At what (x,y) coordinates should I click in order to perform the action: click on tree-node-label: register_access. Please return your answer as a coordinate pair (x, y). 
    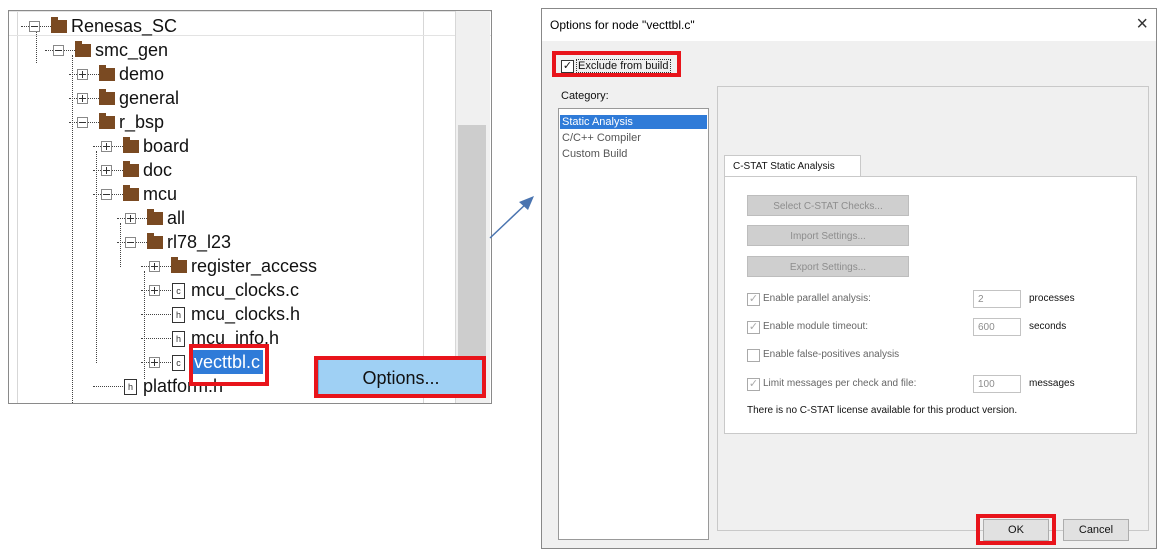
    Looking at the image, I should click on (254, 266).